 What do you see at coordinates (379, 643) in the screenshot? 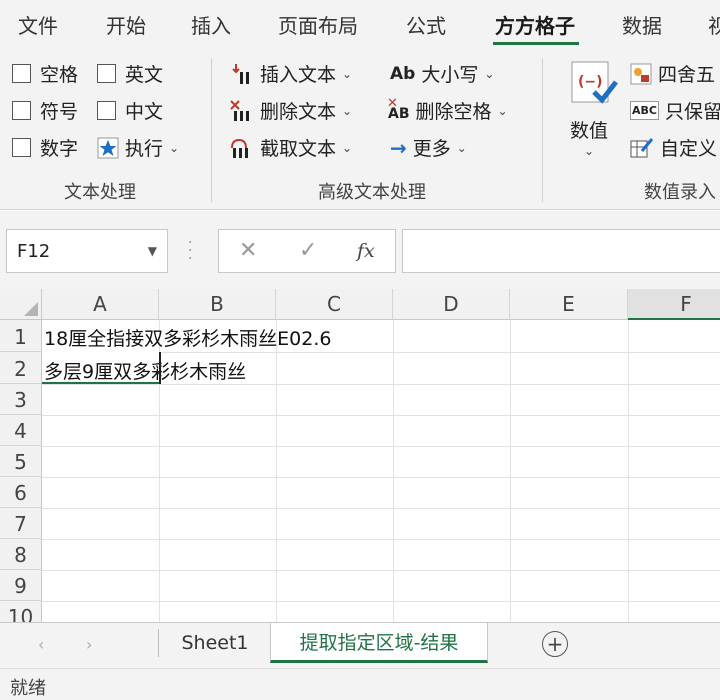
I see `sheet-tab-extract-result: 提取指定区域-结果` at bounding box center [379, 643].